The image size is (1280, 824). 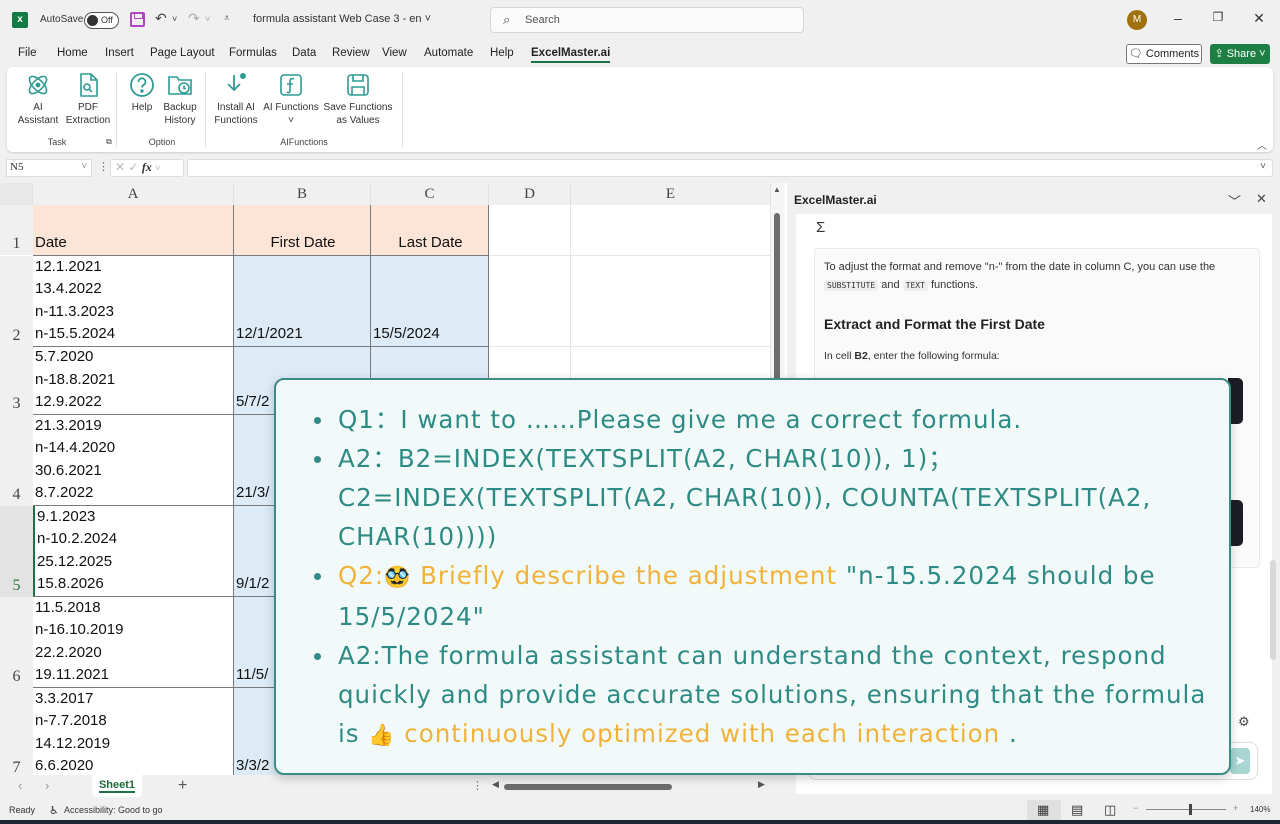 I want to click on cell-a6: 11.5.2018 n-16.10.2019 22.2.2020 19.11.2021, so click(x=133, y=642).